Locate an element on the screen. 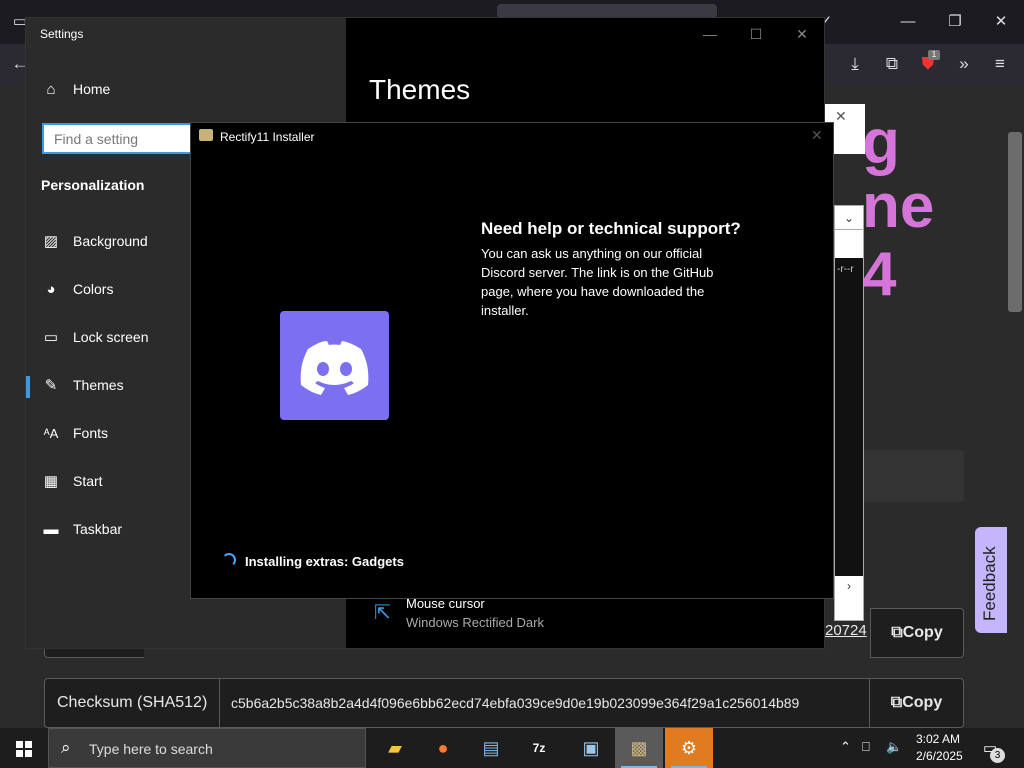 This screenshot has height=768, width=1024. installer-taskbar-icon: ▩ is located at coordinates (639, 748).